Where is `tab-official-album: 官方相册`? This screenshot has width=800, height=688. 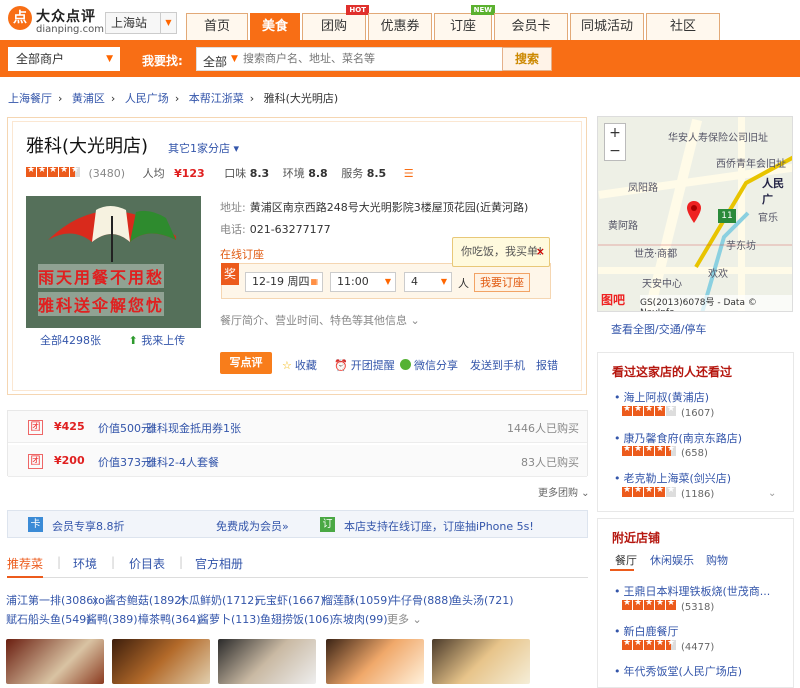
tab-official-album: 官方相册 is located at coordinates (219, 563).